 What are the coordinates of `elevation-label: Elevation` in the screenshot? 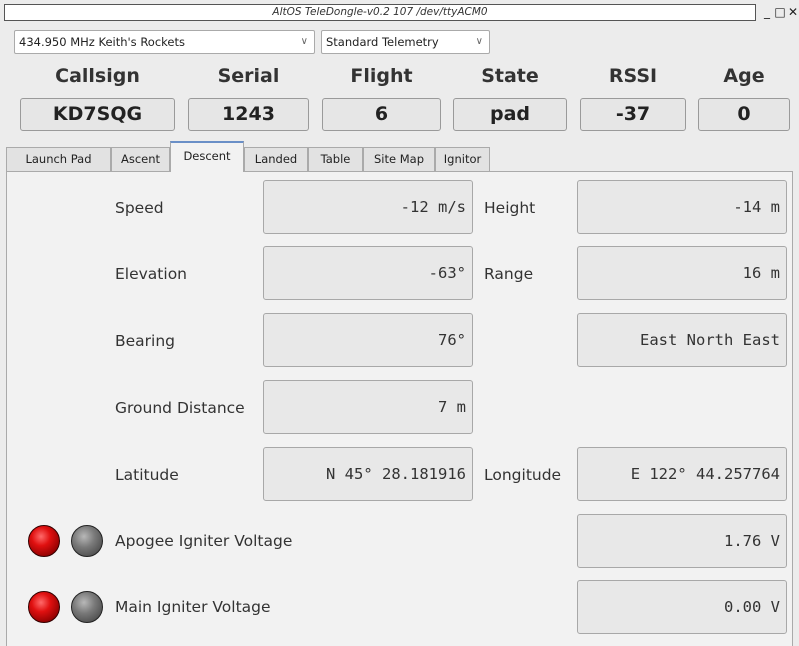 It's located at (151, 274).